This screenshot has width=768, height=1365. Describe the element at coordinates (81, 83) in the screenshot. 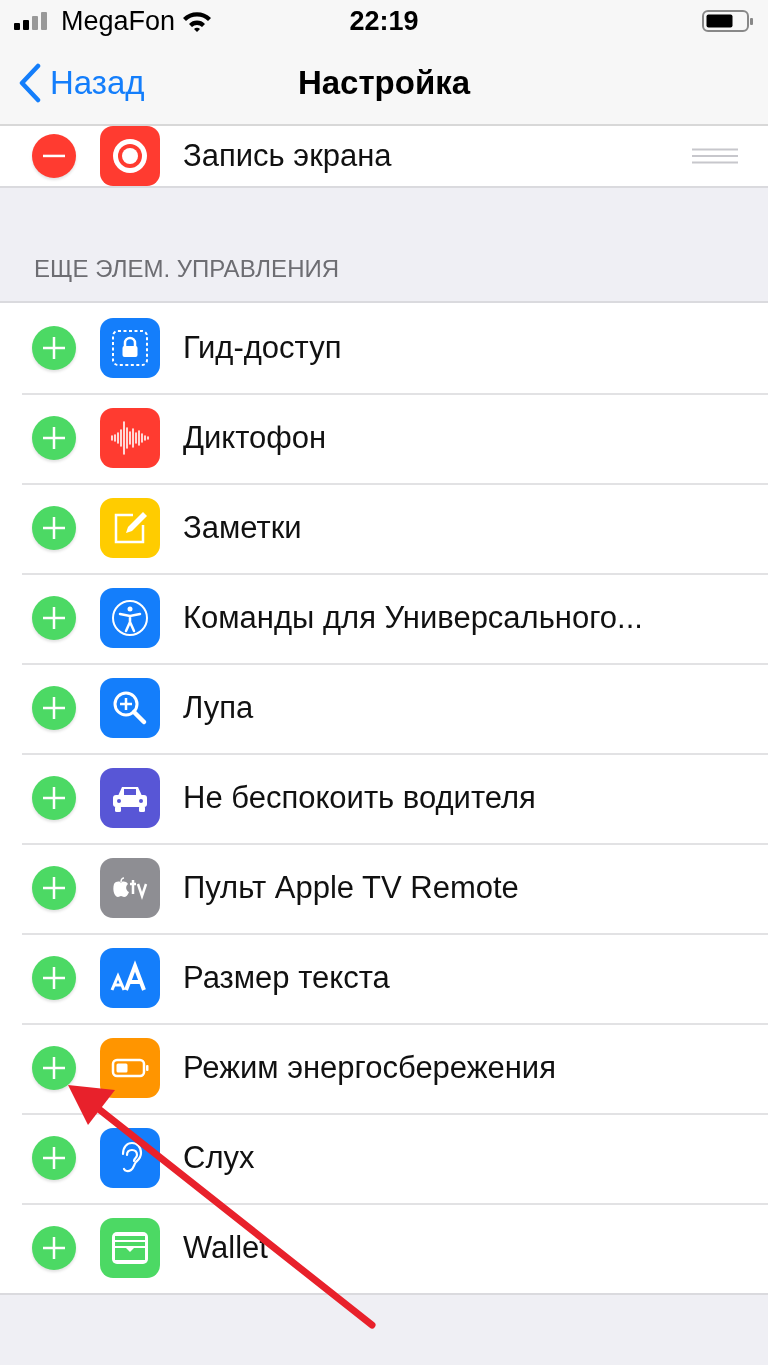

I see `back-button: Назад` at that location.